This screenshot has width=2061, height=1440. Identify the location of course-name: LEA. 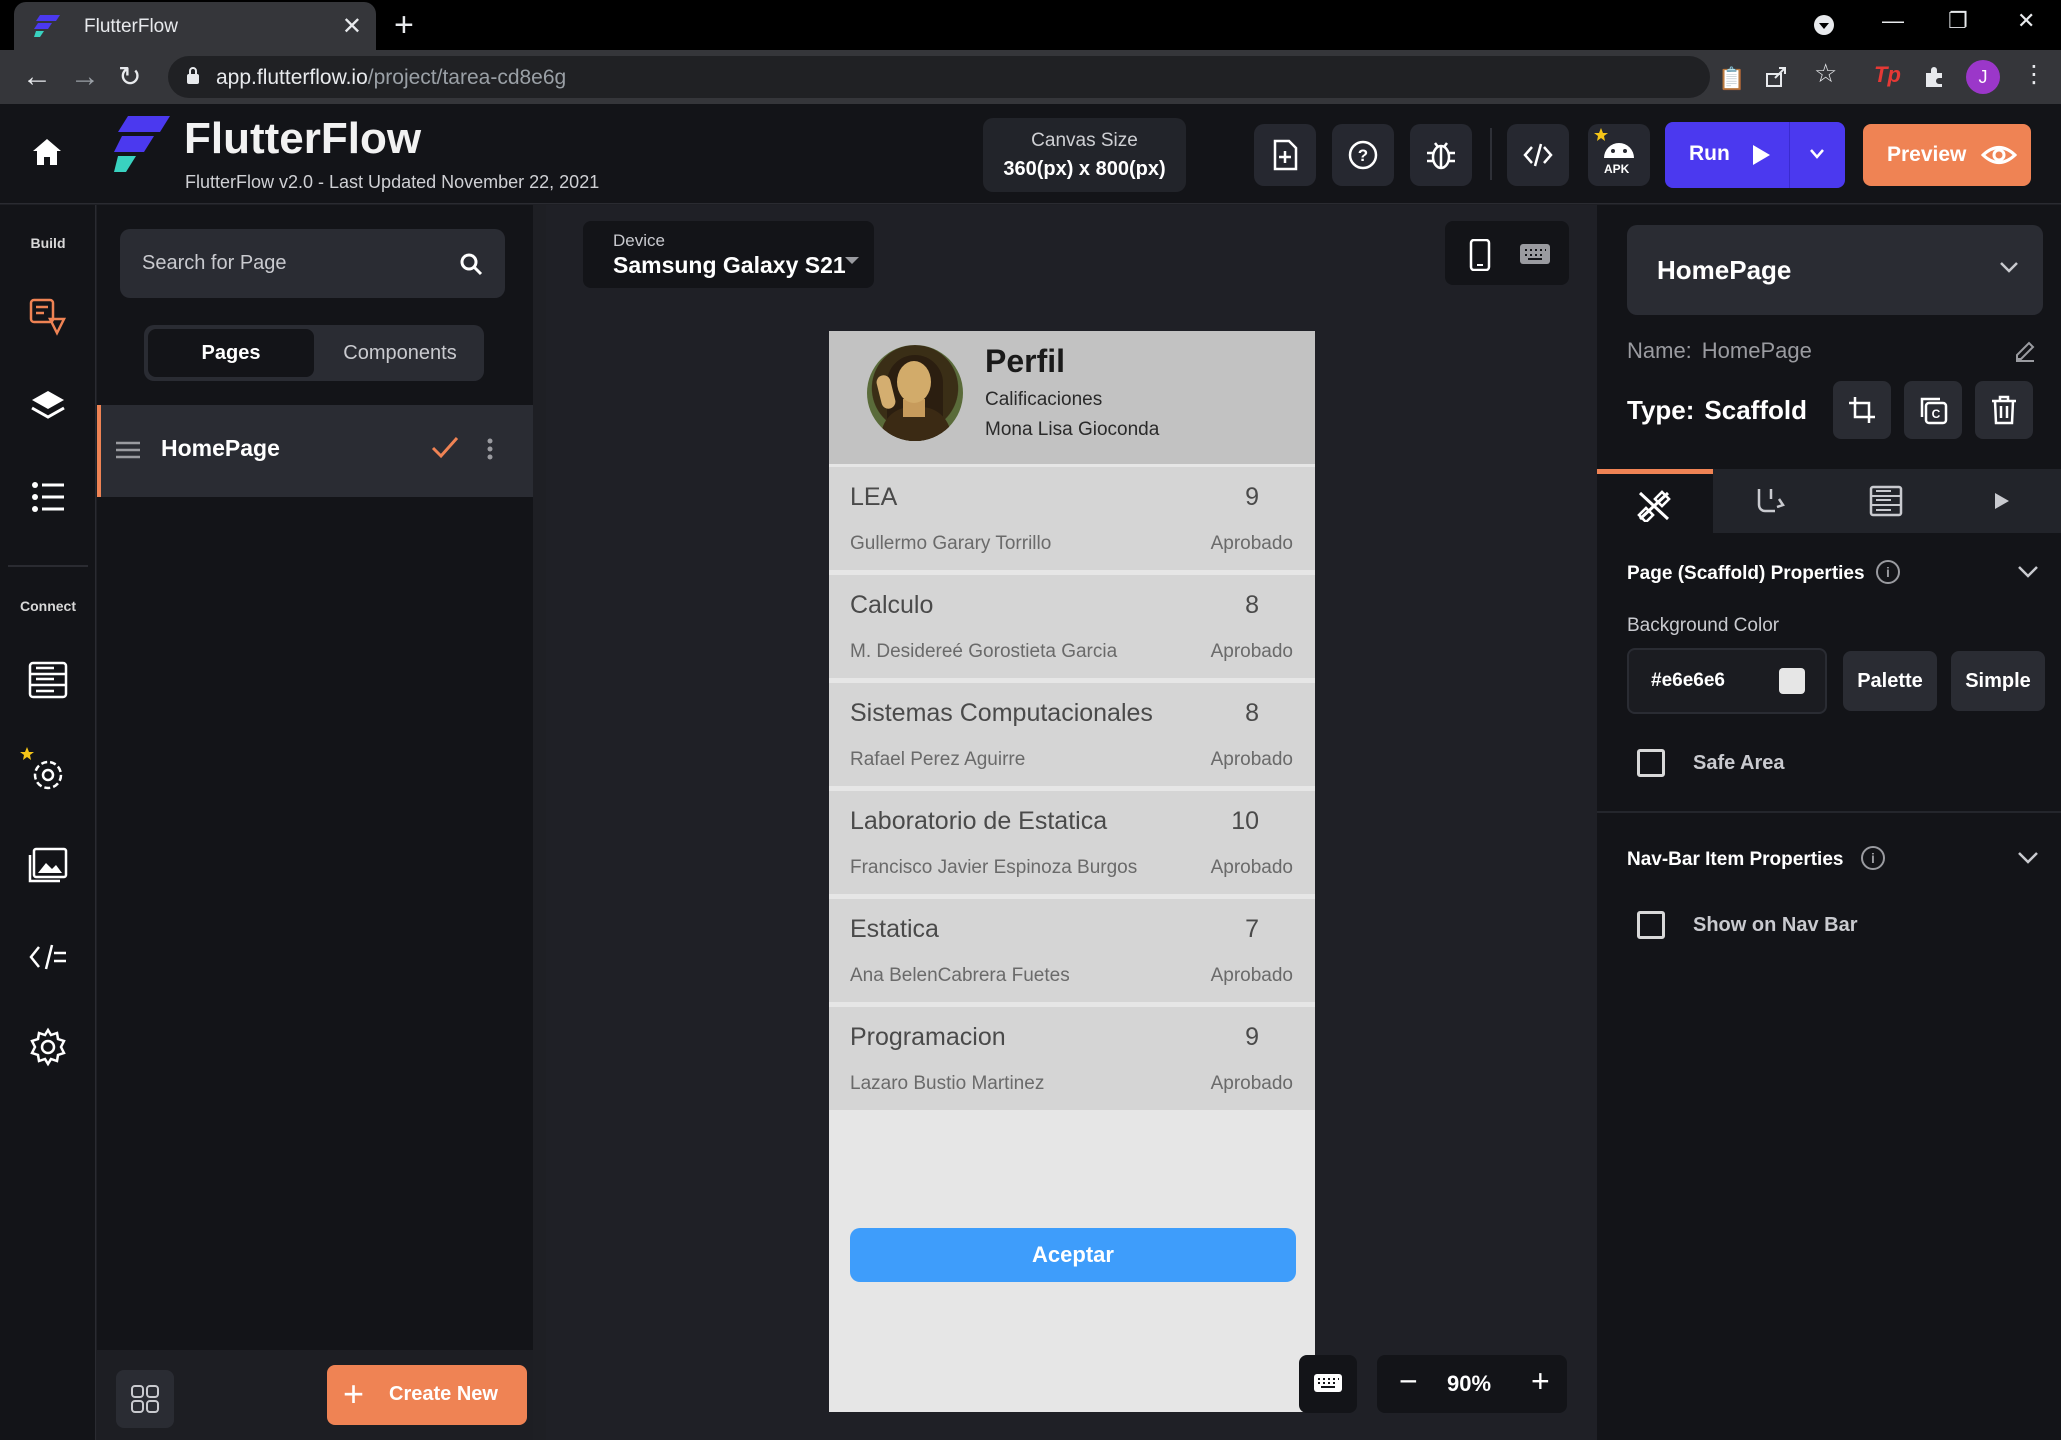
(874, 497).